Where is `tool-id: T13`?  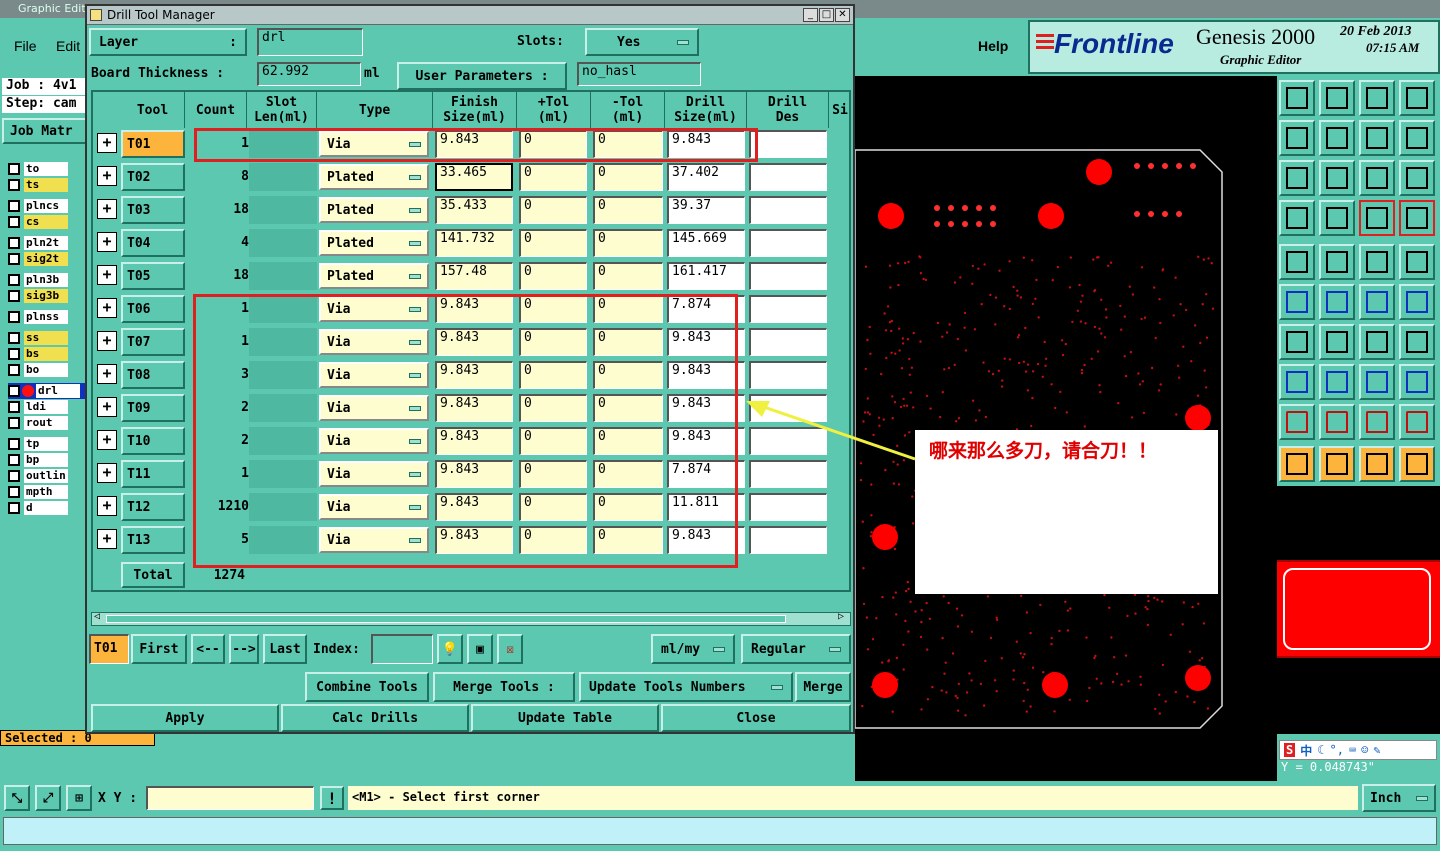 tool-id: T13 is located at coordinates (153, 540).